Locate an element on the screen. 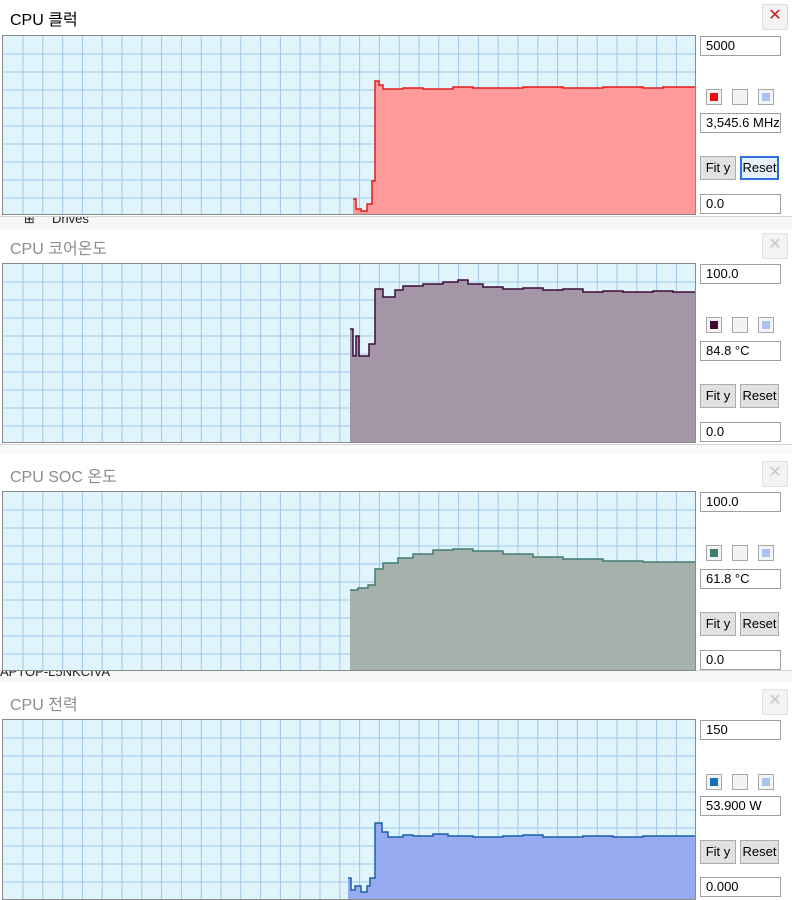 This screenshot has width=792, height=900. panel-title: CPU 전력 is located at coordinates (44, 705).